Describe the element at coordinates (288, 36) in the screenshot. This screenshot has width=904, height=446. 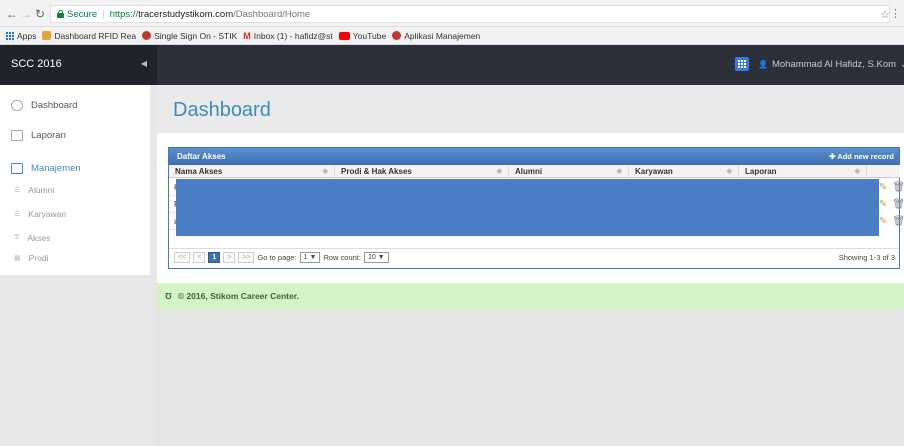
I see `bookmark-inbox: M Inbox (1) - hafidz@st` at that location.